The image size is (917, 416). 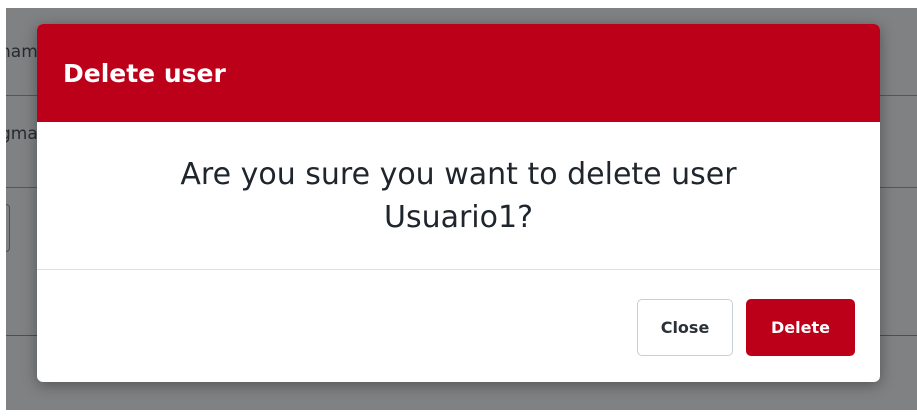 What do you see at coordinates (144, 73) in the screenshot?
I see `dialog-title: Delete user` at bounding box center [144, 73].